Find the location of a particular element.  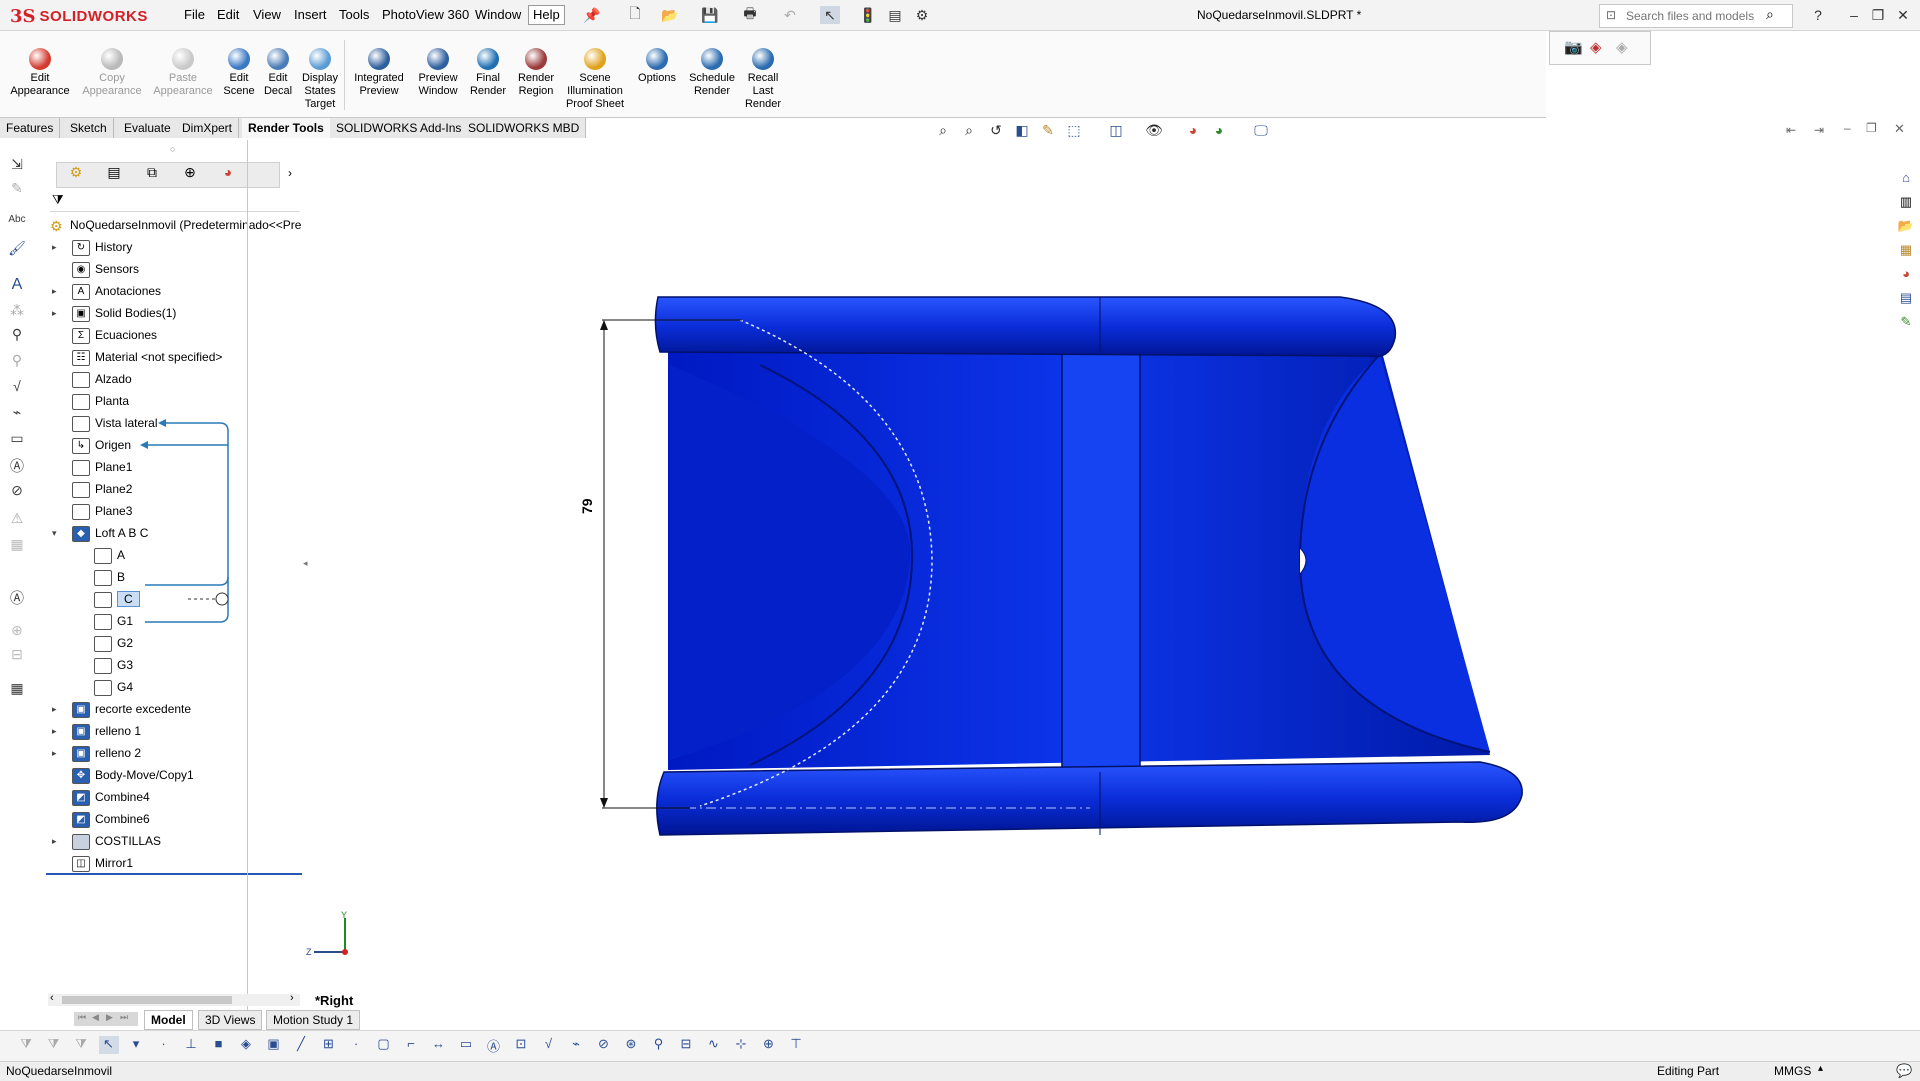

tree-item-combine6: ◩ Combine6 is located at coordinates (111, 819).